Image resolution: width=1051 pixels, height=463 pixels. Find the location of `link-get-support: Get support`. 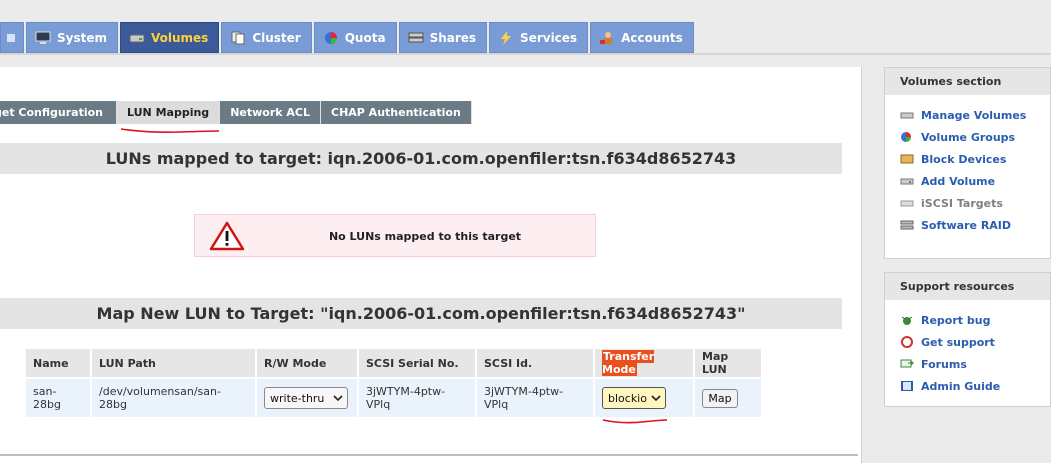

link-get-support: Get support is located at coordinates (975, 342).